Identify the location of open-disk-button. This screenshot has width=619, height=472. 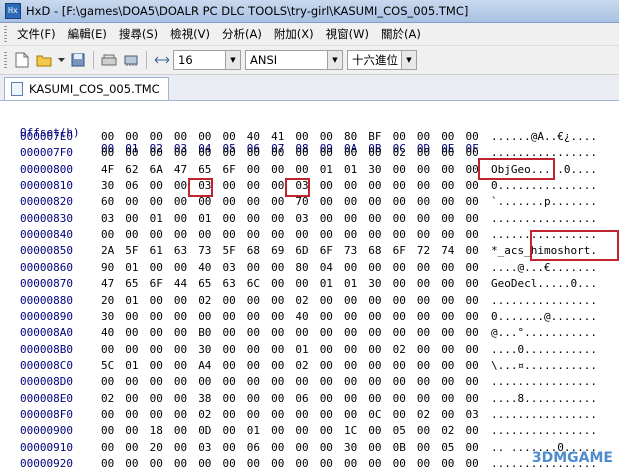
(109, 60).